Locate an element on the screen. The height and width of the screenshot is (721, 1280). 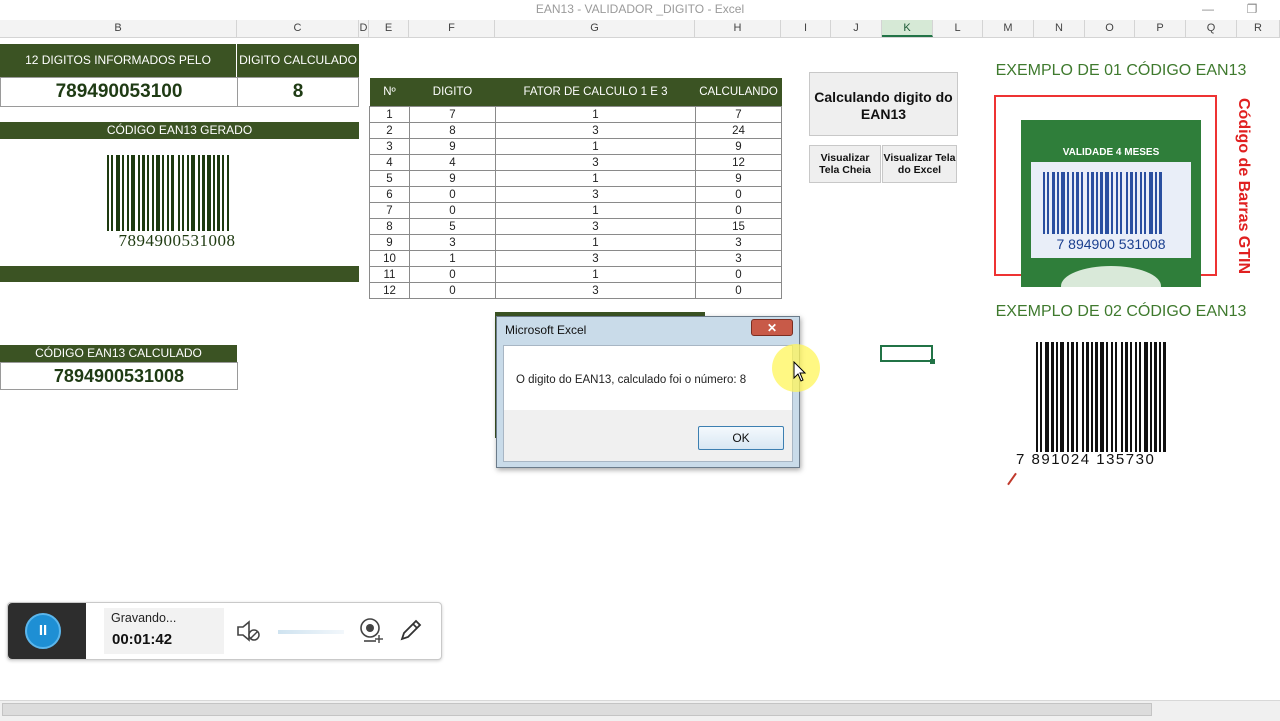
cell-digito: 7 is located at coordinates (452, 114).